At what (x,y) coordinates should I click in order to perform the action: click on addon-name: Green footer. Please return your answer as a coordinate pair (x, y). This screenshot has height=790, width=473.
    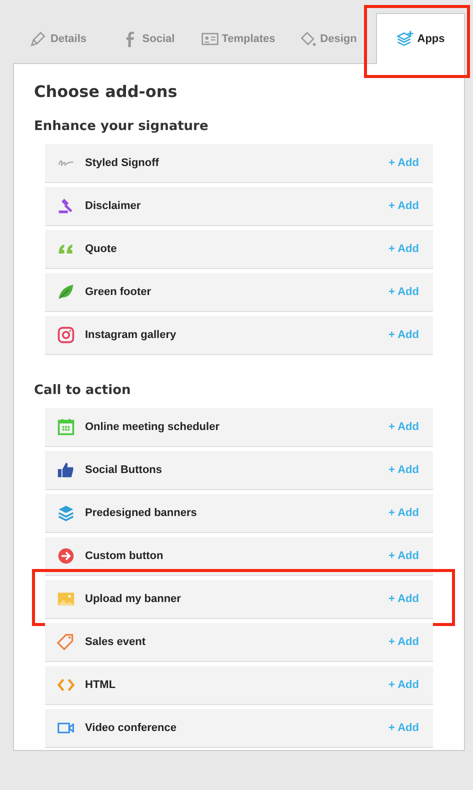
    Looking at the image, I should click on (118, 292).